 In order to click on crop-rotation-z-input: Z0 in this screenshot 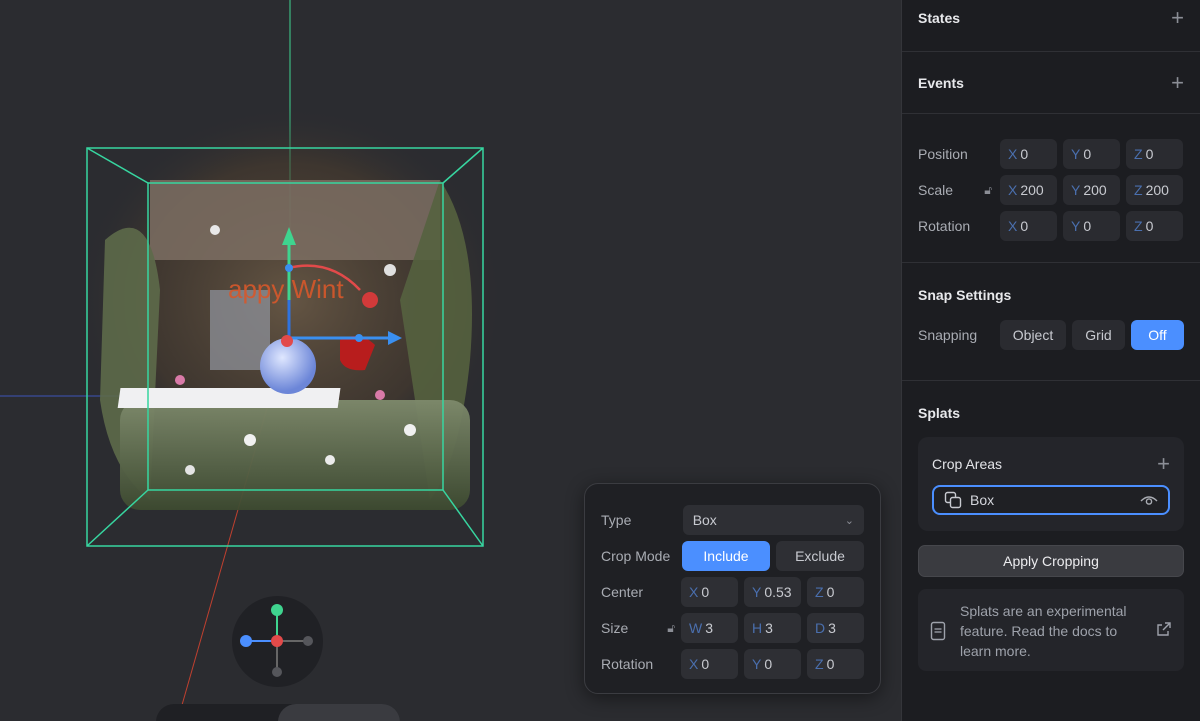, I will do `click(835, 664)`.